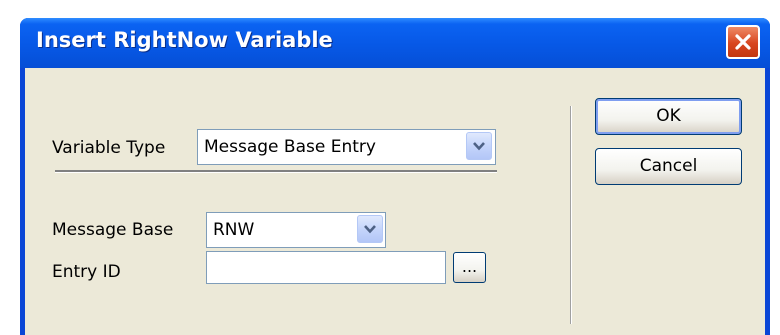  I want to click on message-base-dropdown-button, so click(370, 229).